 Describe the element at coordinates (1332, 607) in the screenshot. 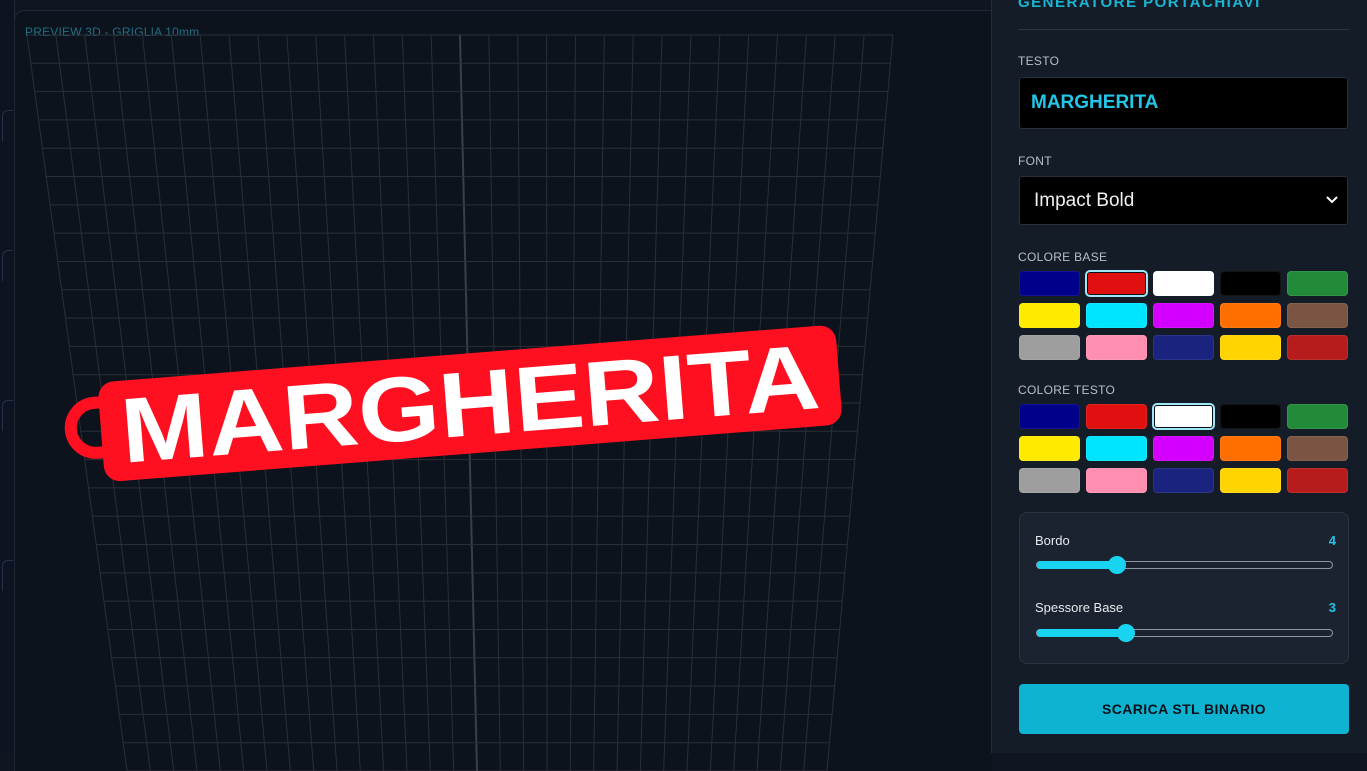

I see `spessore-base-value: 3` at that location.